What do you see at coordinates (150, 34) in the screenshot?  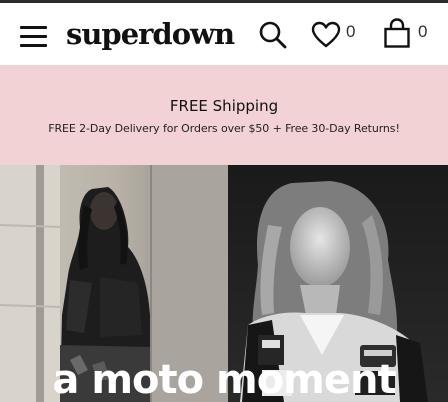 I see `logo: superdown` at bounding box center [150, 34].